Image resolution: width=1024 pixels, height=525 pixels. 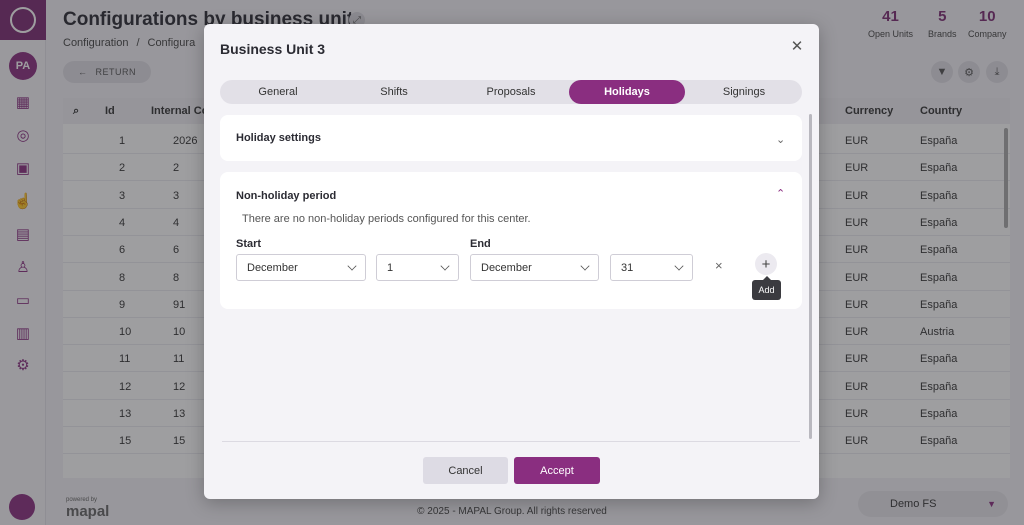 I want to click on tab-signings: Signings, so click(x=744, y=92).